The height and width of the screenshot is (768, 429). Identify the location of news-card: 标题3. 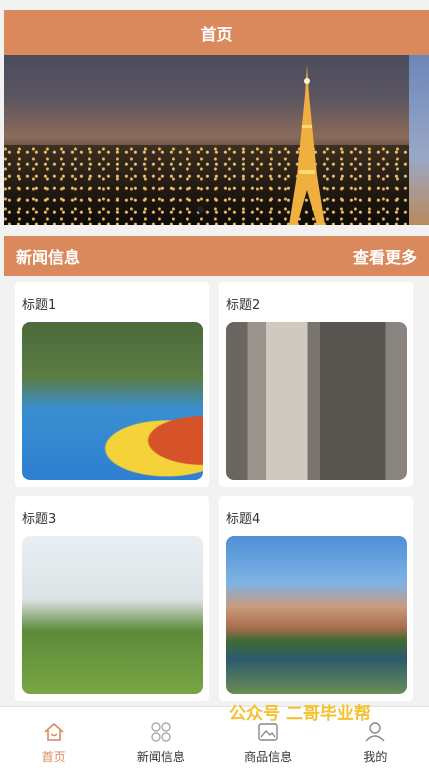
(112, 598).